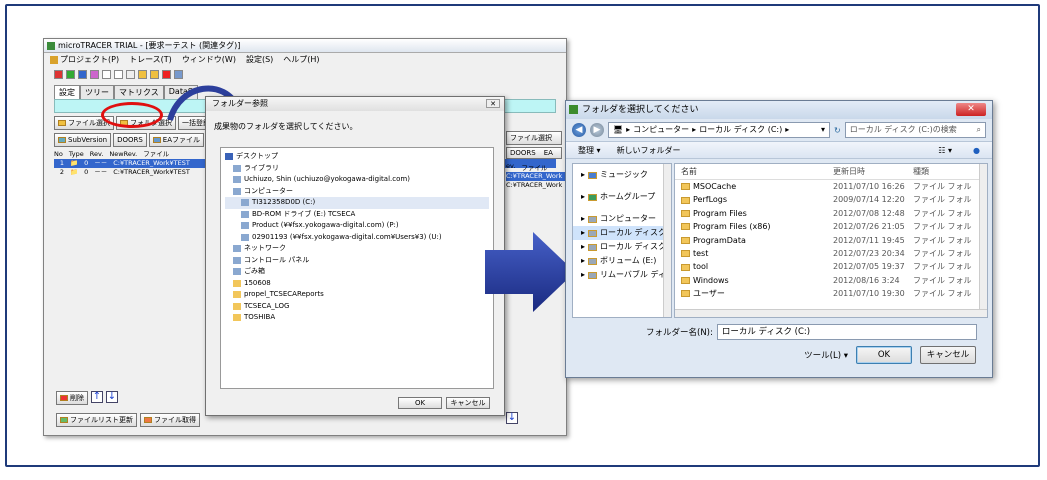  I want to click on save-icon, so click(82, 74).